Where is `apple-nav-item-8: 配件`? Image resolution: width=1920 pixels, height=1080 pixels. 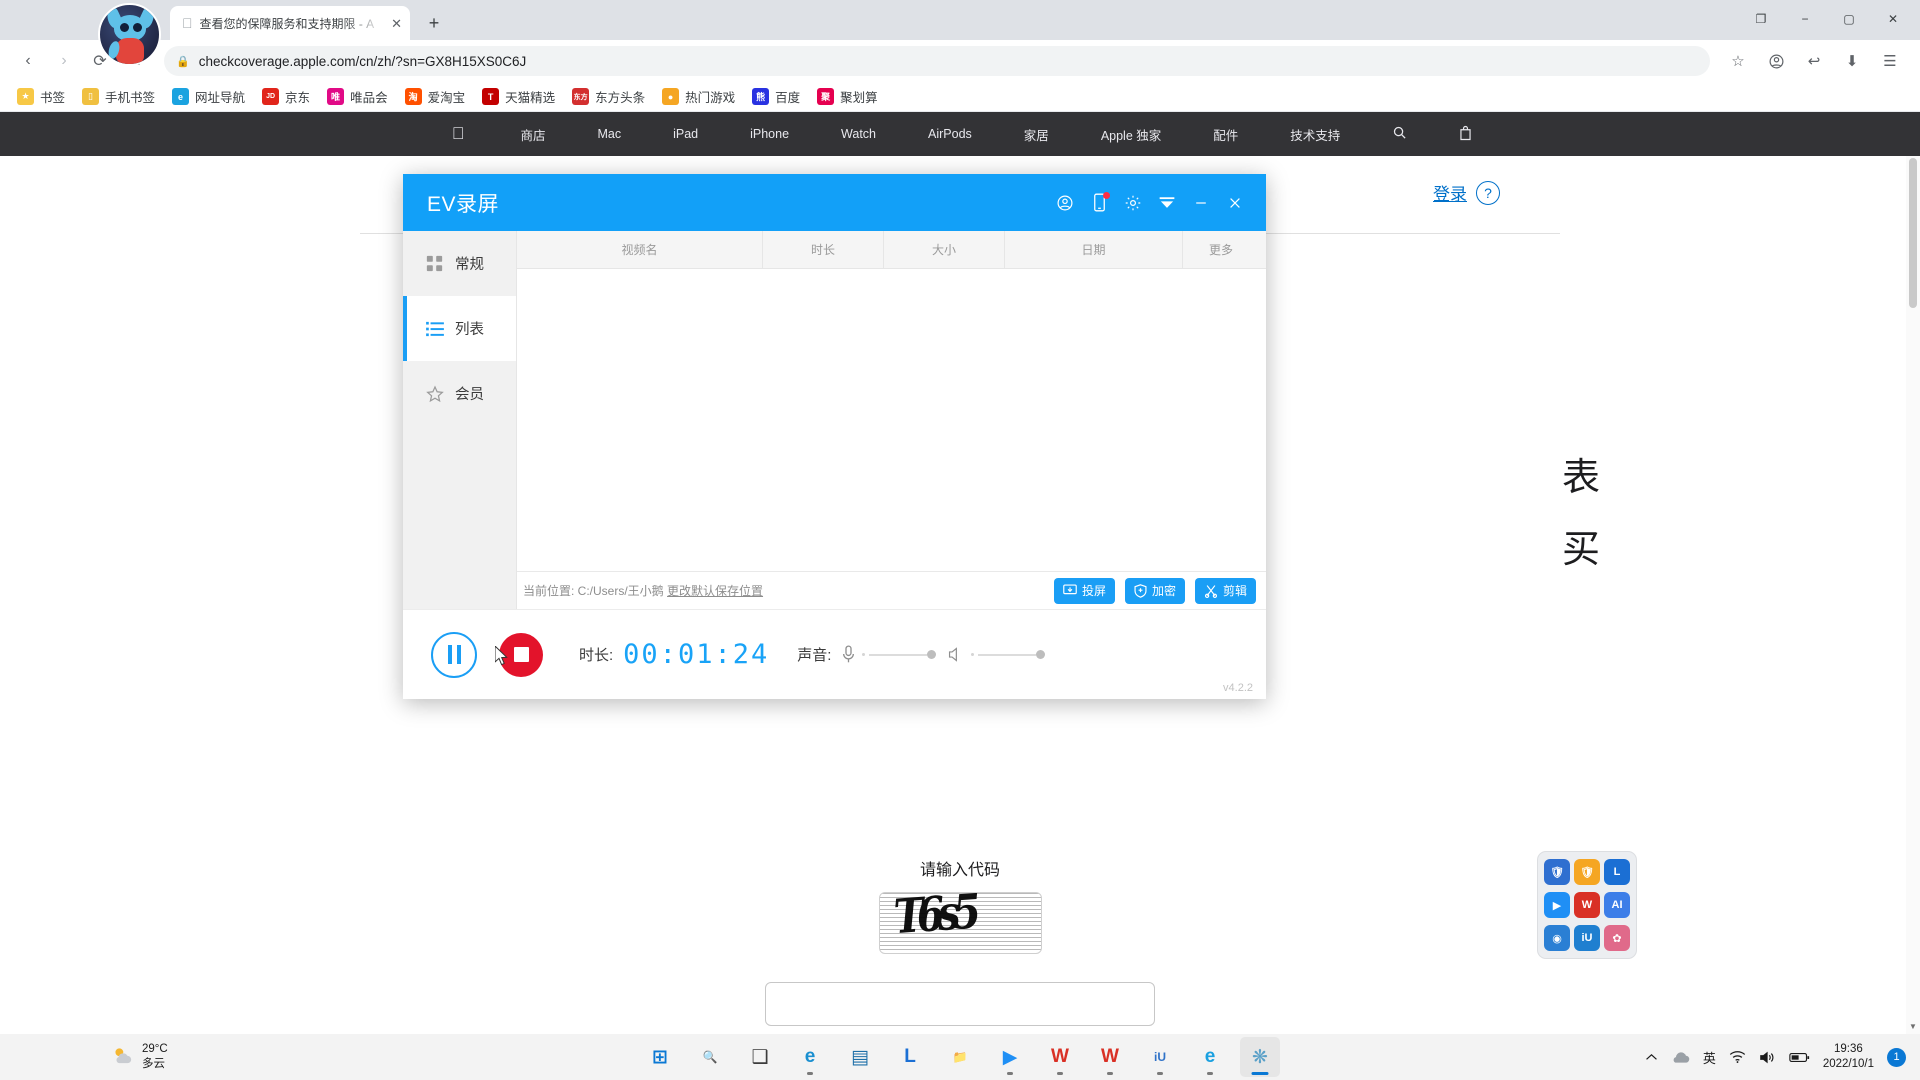 apple-nav-item-8: 配件 is located at coordinates (1225, 134).